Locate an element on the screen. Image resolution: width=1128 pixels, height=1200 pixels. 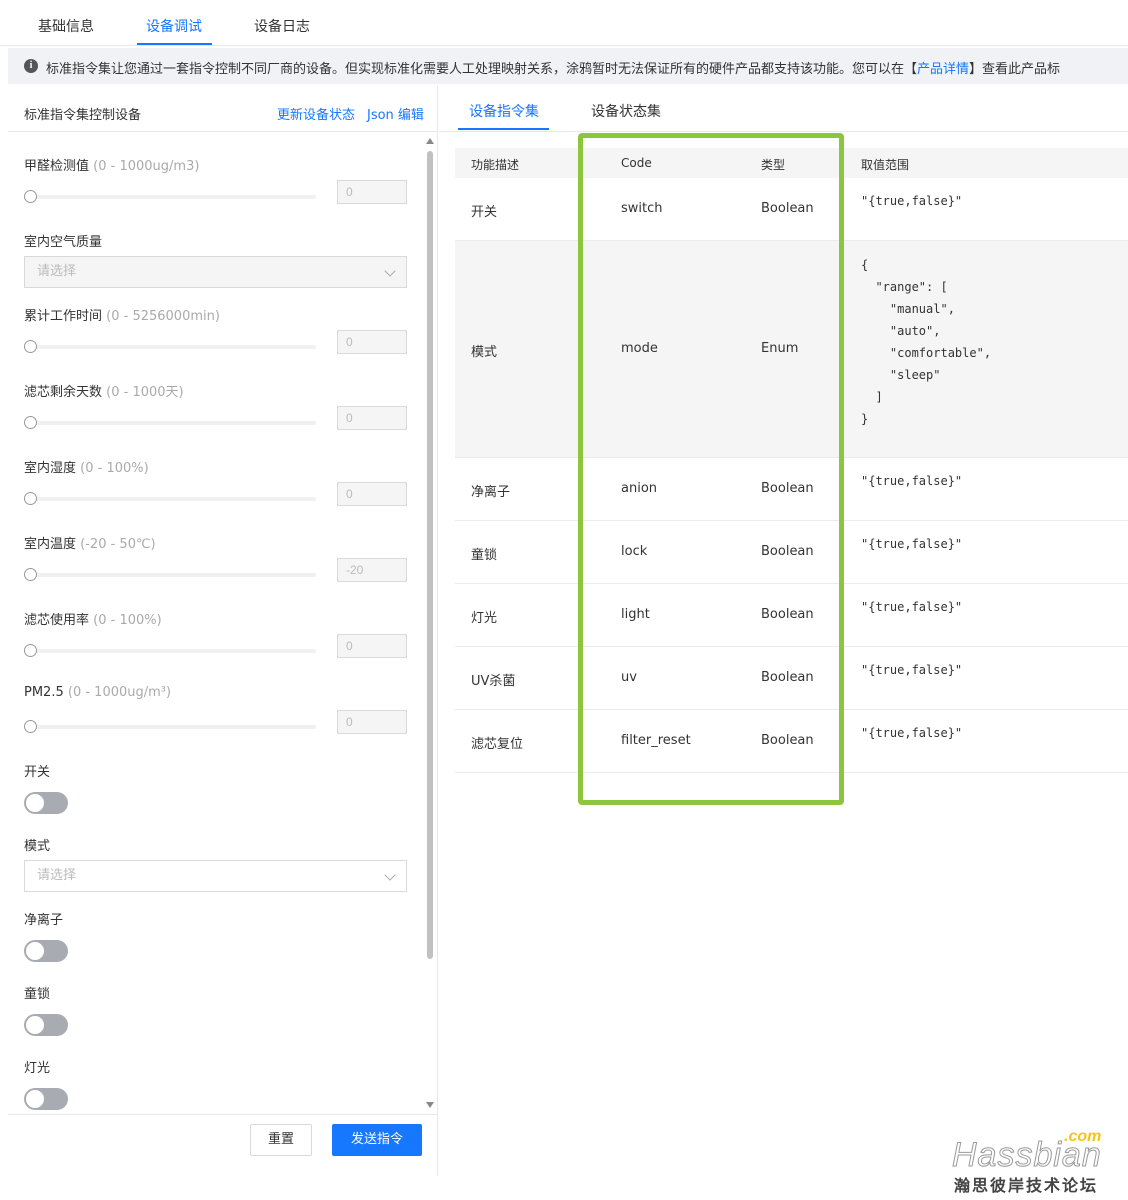
range-text: (0 - 1000ug/m³) is located at coordinates (119, 692).